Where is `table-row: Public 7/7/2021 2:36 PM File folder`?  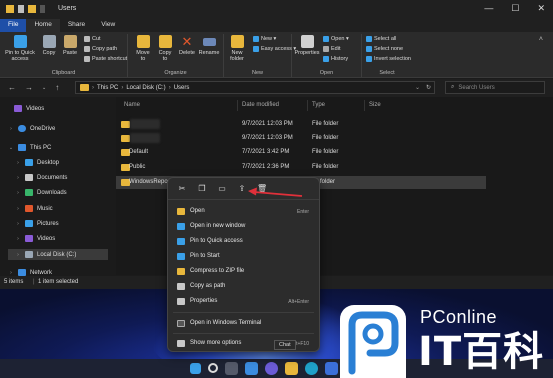 table-row: Public 7/7/2021 2:36 PM File folder is located at coordinates (301, 167).